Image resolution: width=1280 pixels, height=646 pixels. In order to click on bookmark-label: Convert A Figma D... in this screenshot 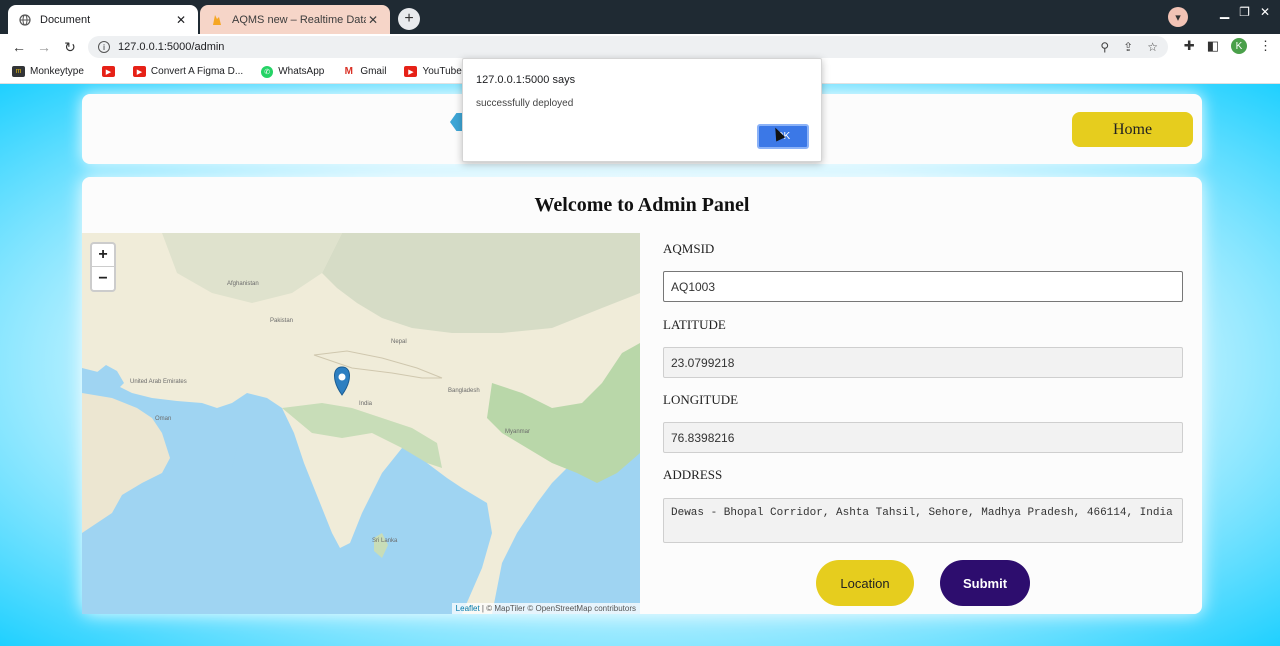, I will do `click(197, 71)`.